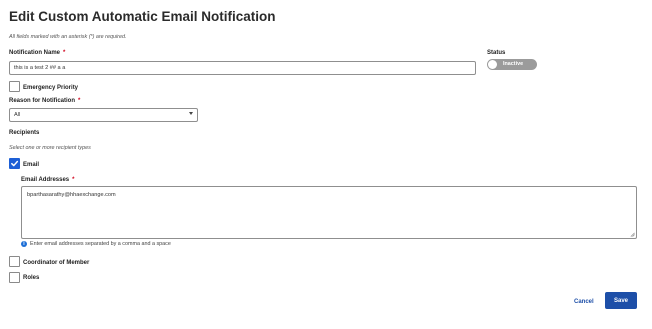  What do you see at coordinates (31, 278) in the screenshot?
I see `roles-label: Roles` at bounding box center [31, 278].